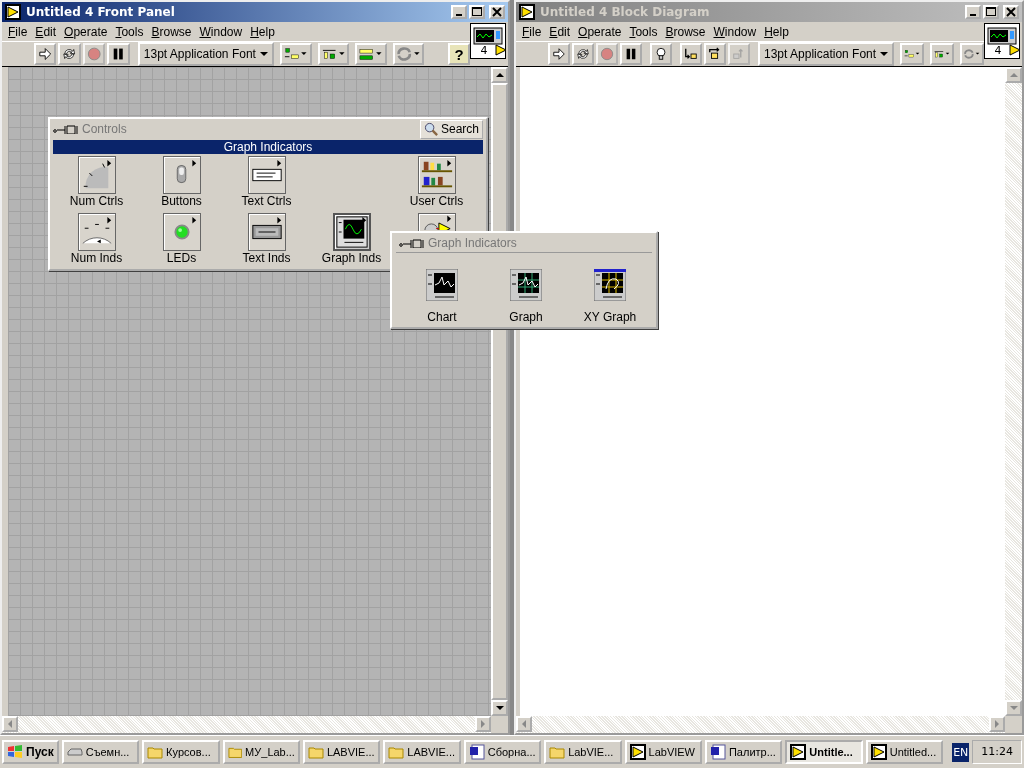 The width and height of the screenshot is (1024, 768). I want to click on clock: 11:24, so click(997, 752).